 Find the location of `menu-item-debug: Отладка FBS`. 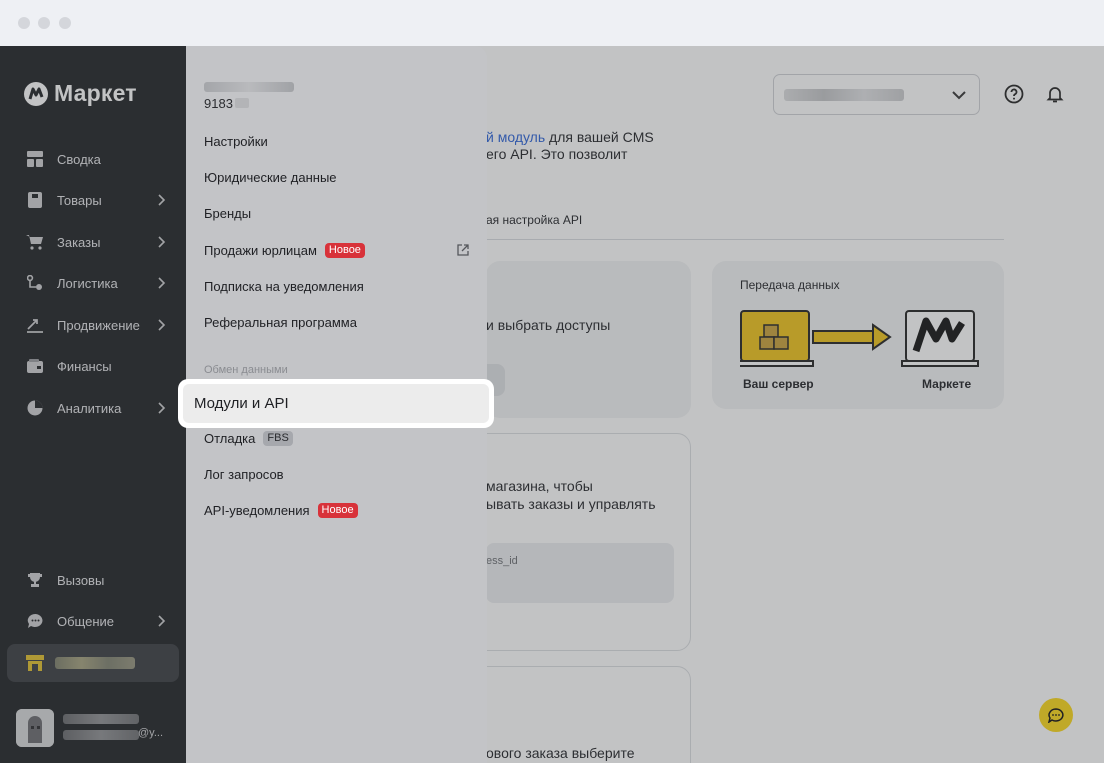

menu-item-debug: Отладка FBS is located at coordinates (248, 438).